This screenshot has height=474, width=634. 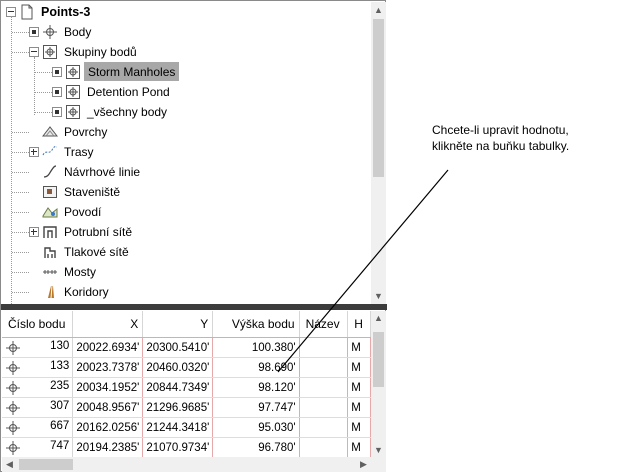 I want to click on callout-leader-line, so click(x=363, y=271).